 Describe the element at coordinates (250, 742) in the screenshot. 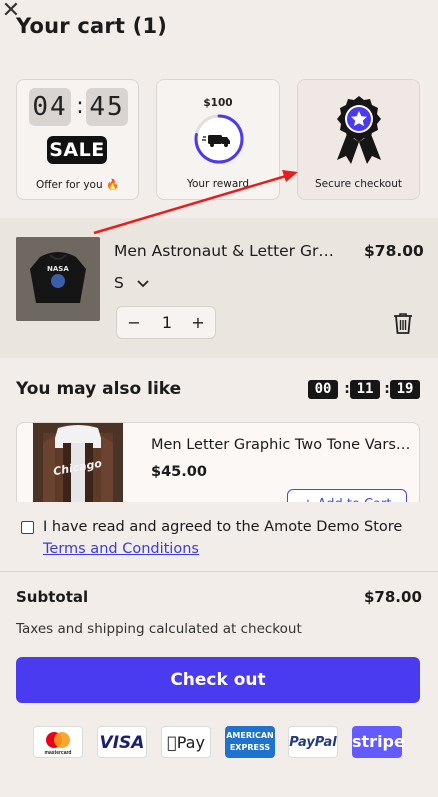

I see `amex-icon: AMERICAN EXPRESS` at that location.